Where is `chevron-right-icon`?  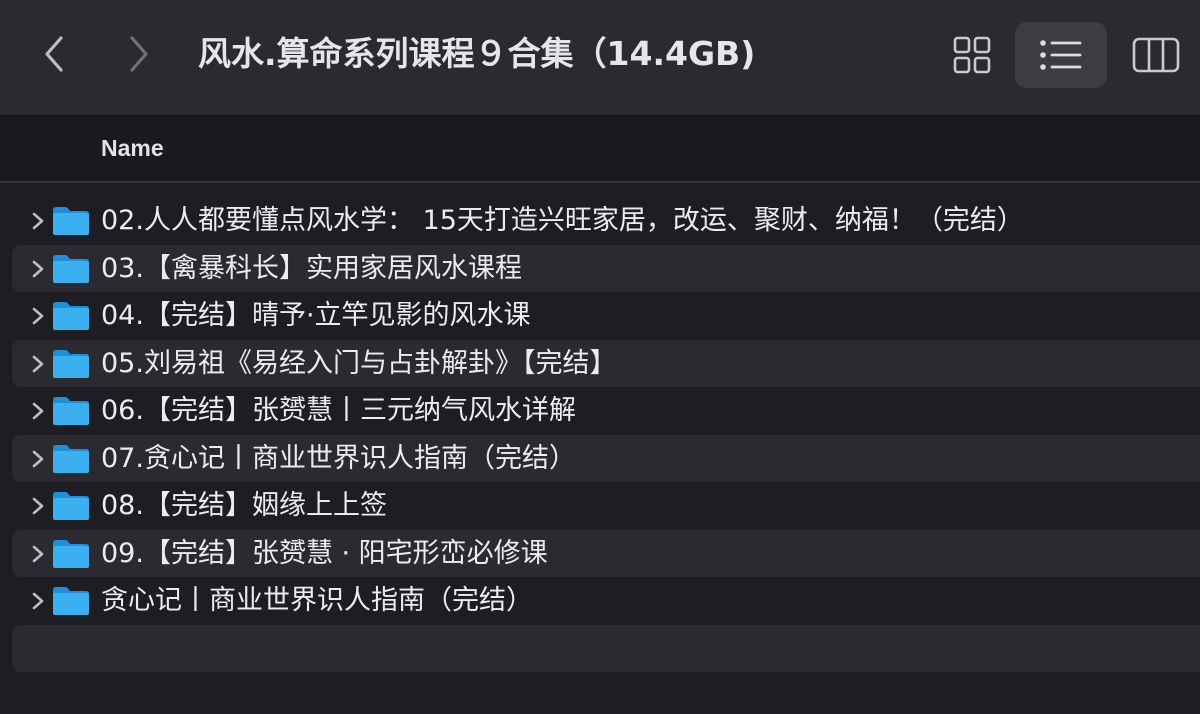 chevron-right-icon is located at coordinates (139, 54).